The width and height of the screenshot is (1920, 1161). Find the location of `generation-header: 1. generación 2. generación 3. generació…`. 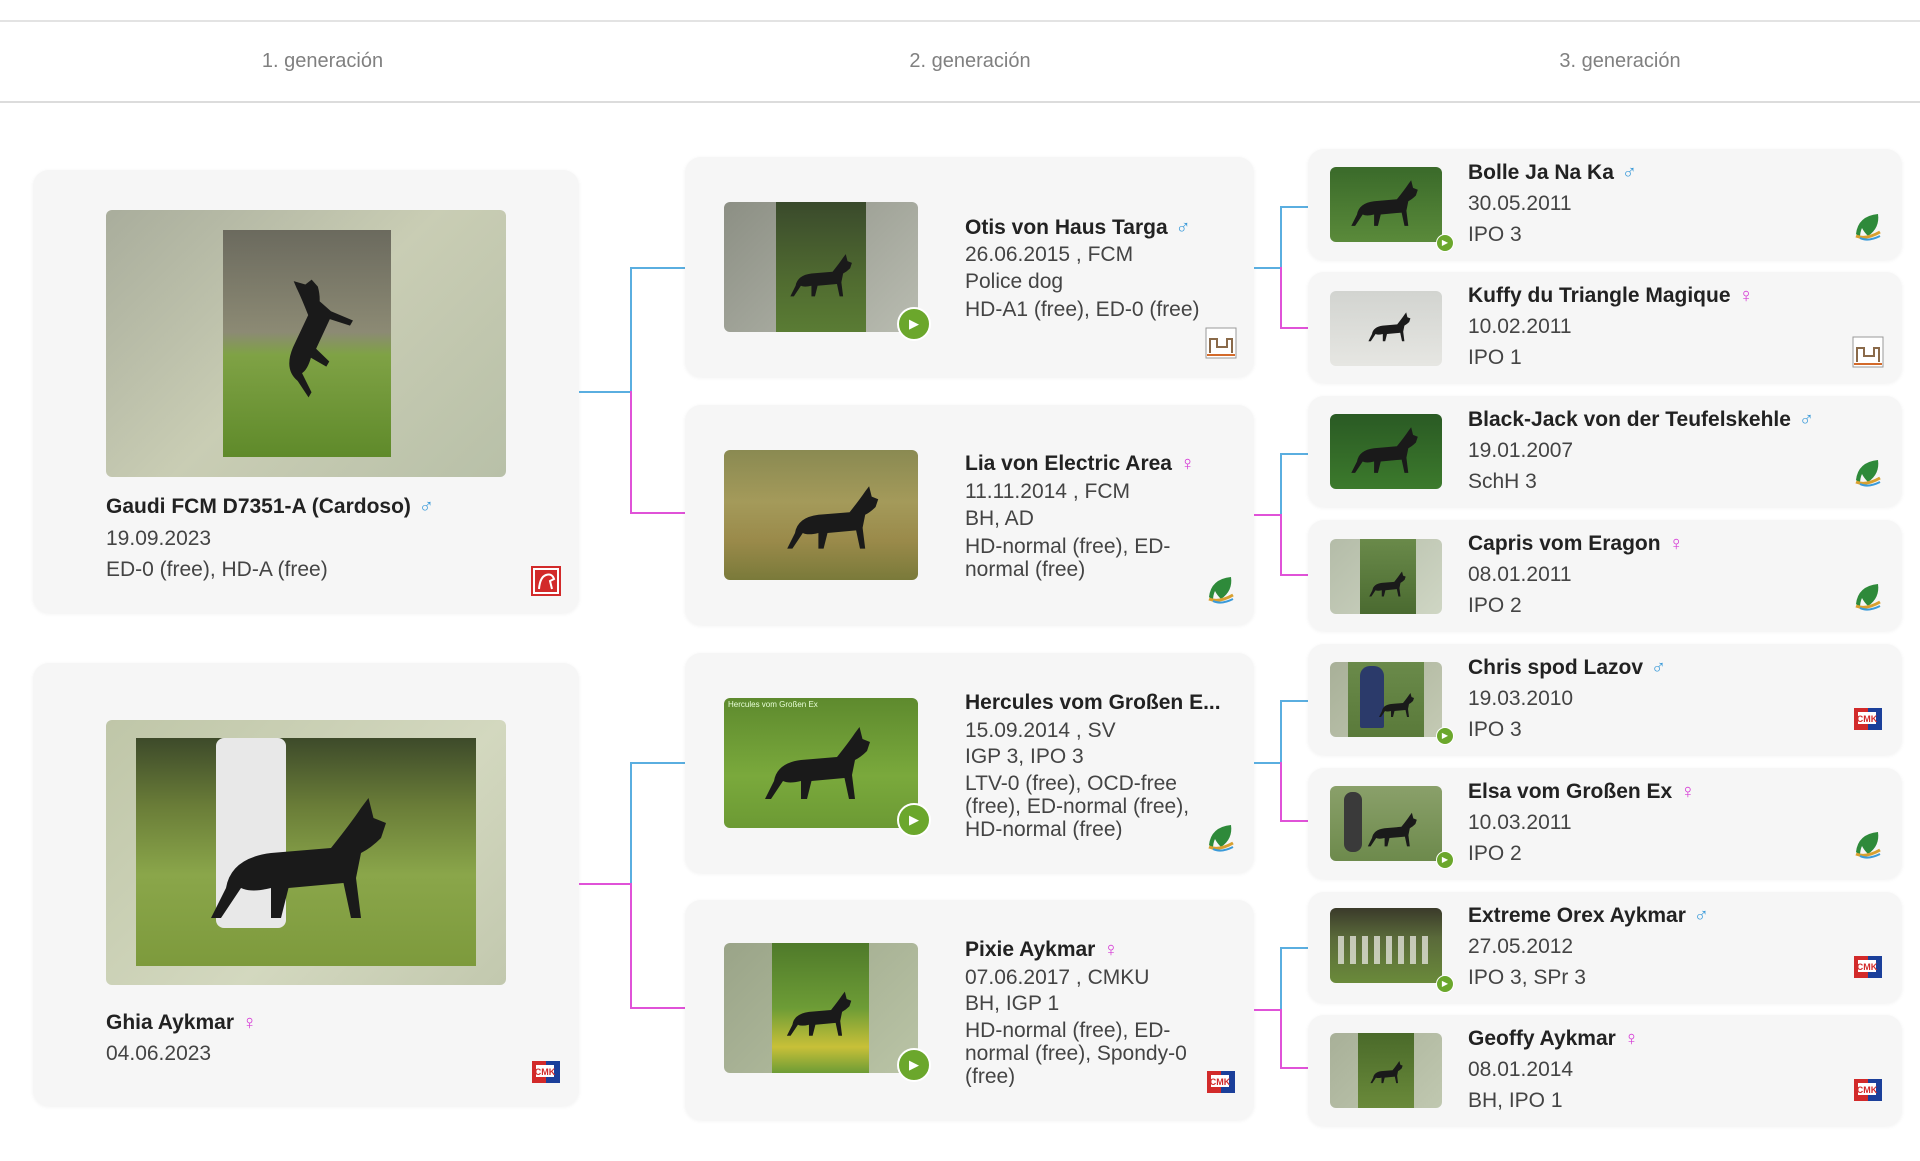

generation-header: 1. generación 2. generación 3. generació… is located at coordinates (960, 62).